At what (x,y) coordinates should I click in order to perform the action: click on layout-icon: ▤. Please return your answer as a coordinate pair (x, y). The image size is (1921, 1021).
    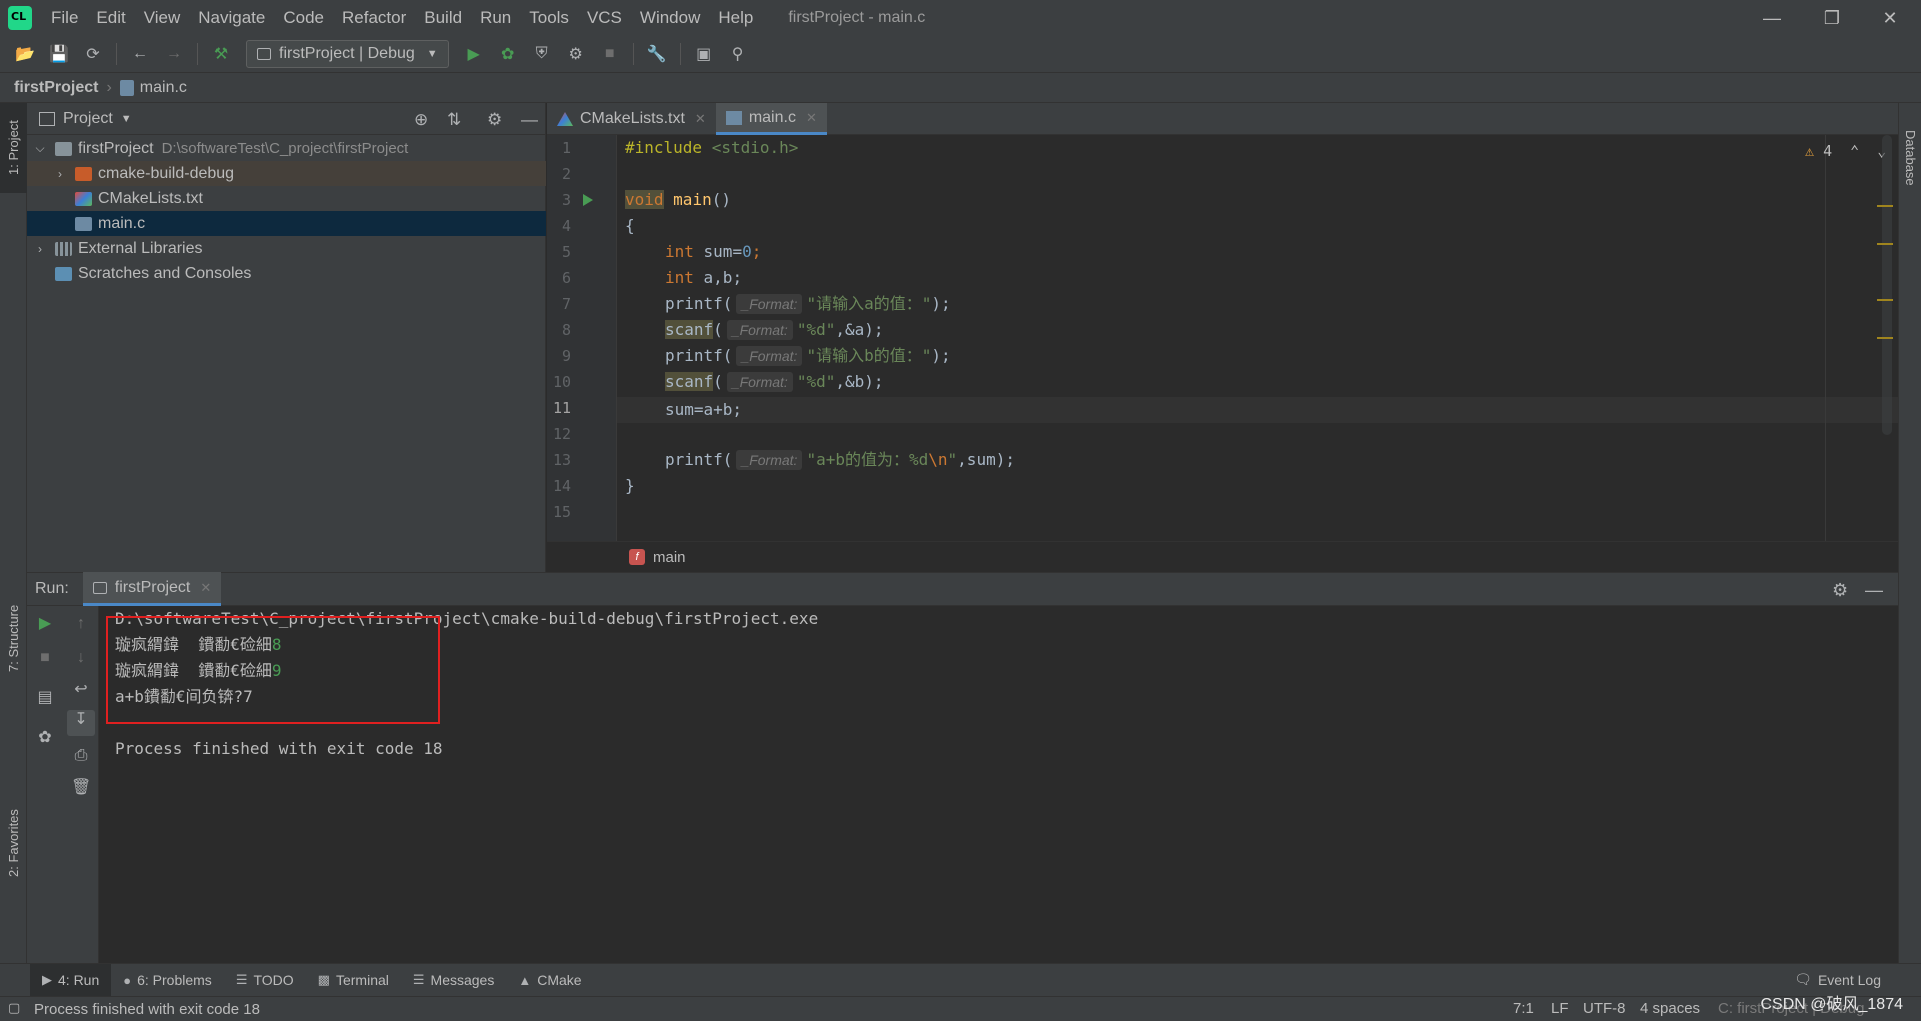
    Looking at the image, I should click on (45, 698).